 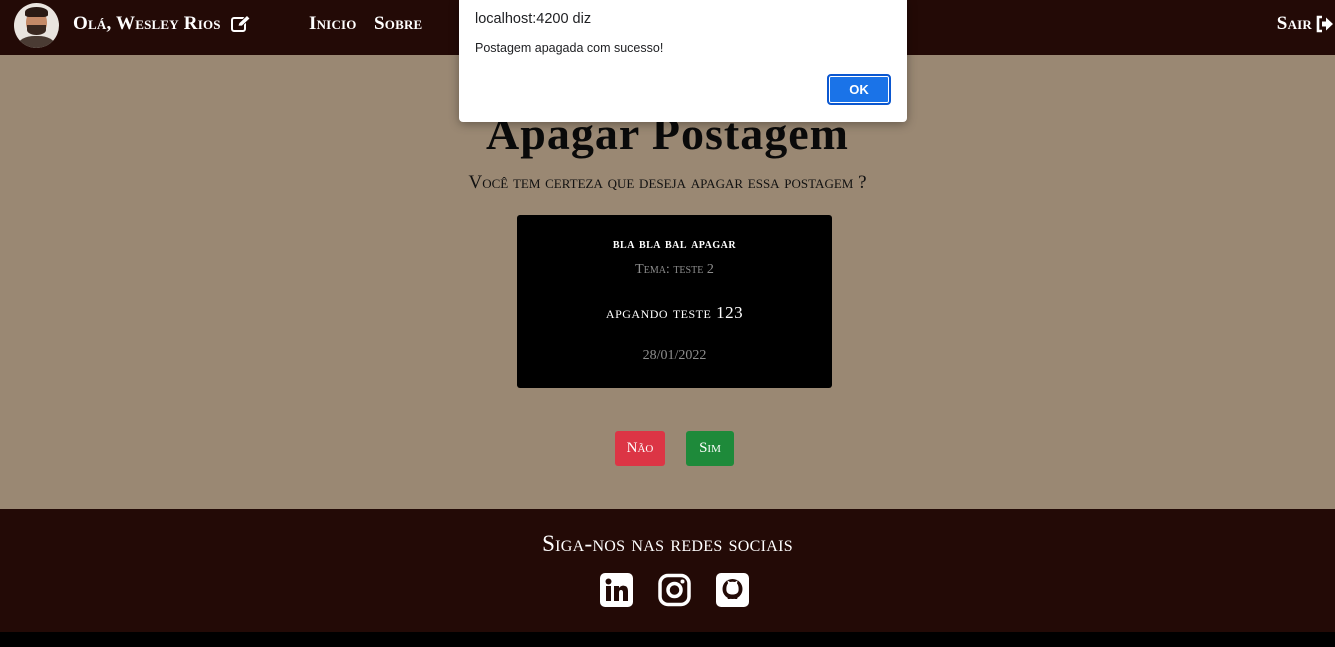 I want to click on logout-link: Sair, so click(x=1294, y=24).